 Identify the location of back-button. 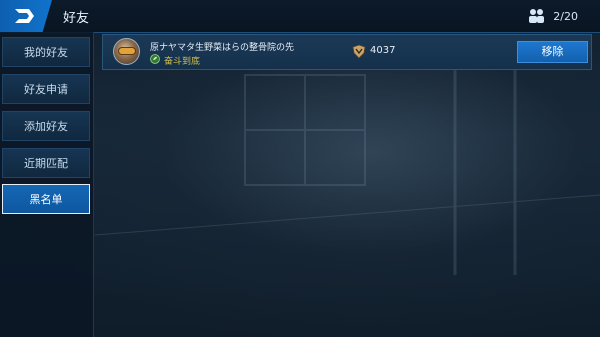
(26, 16).